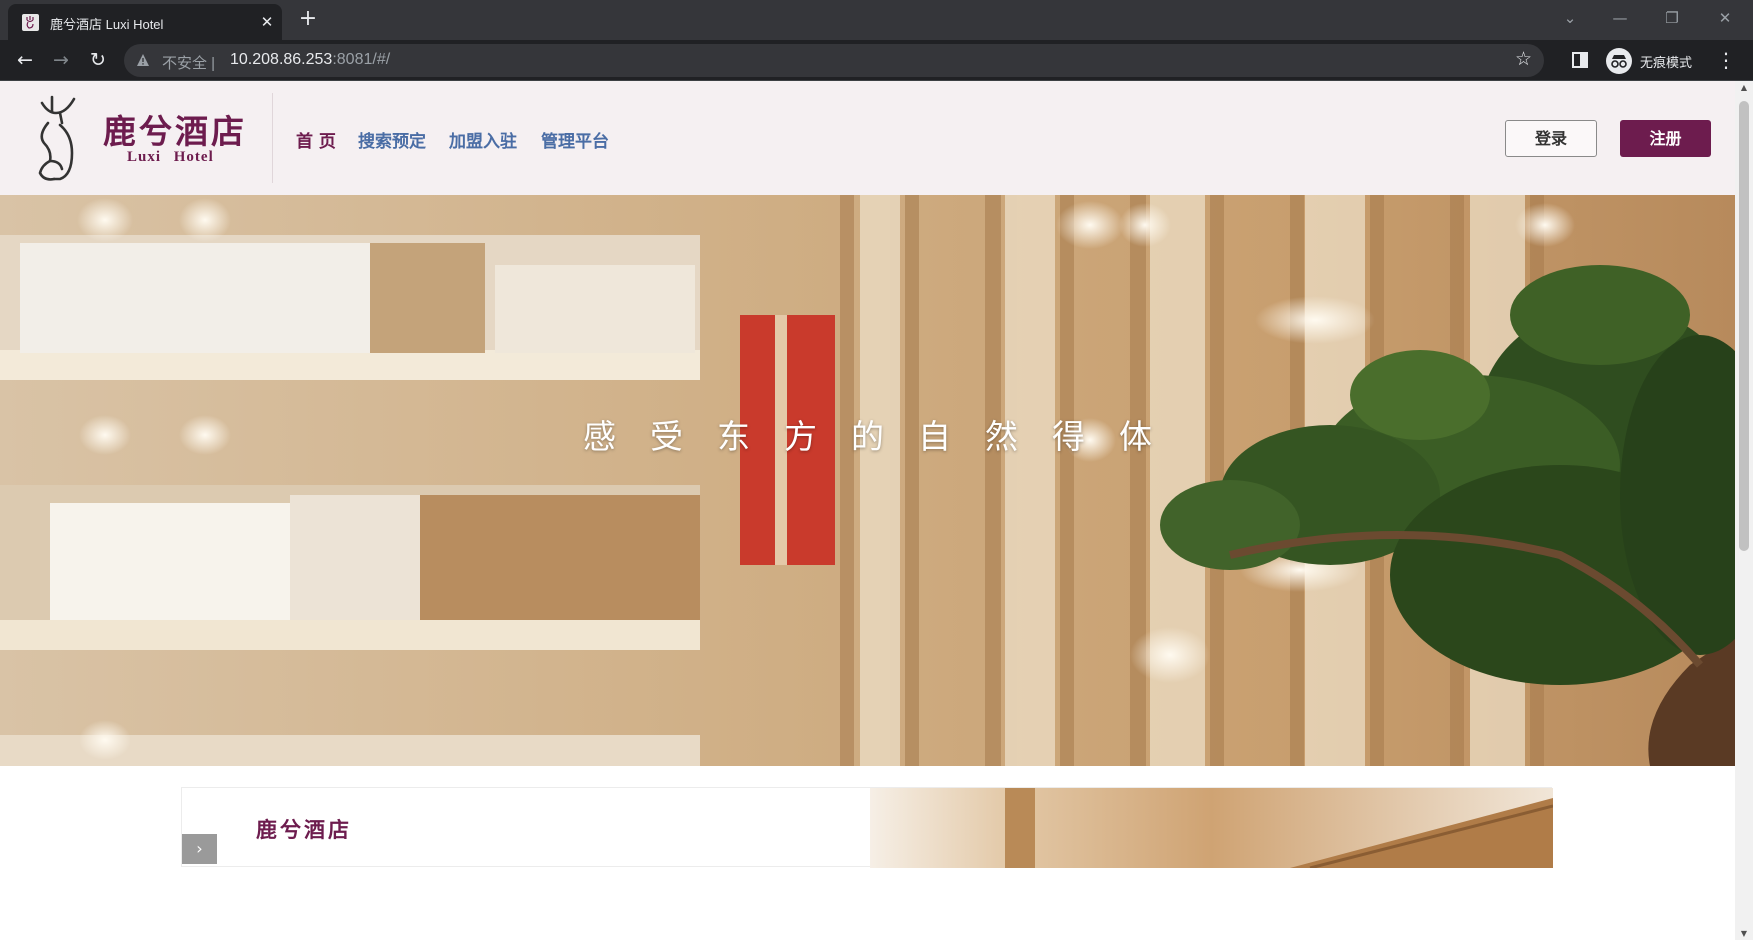 The height and width of the screenshot is (940, 1753). I want to click on incognito-icon, so click(1619, 61).